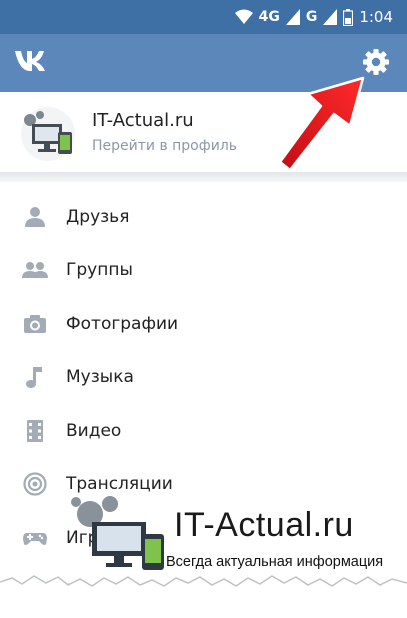 This screenshot has height=618, width=407. I want to click on menu-item-friends: Друзья, so click(203, 217).